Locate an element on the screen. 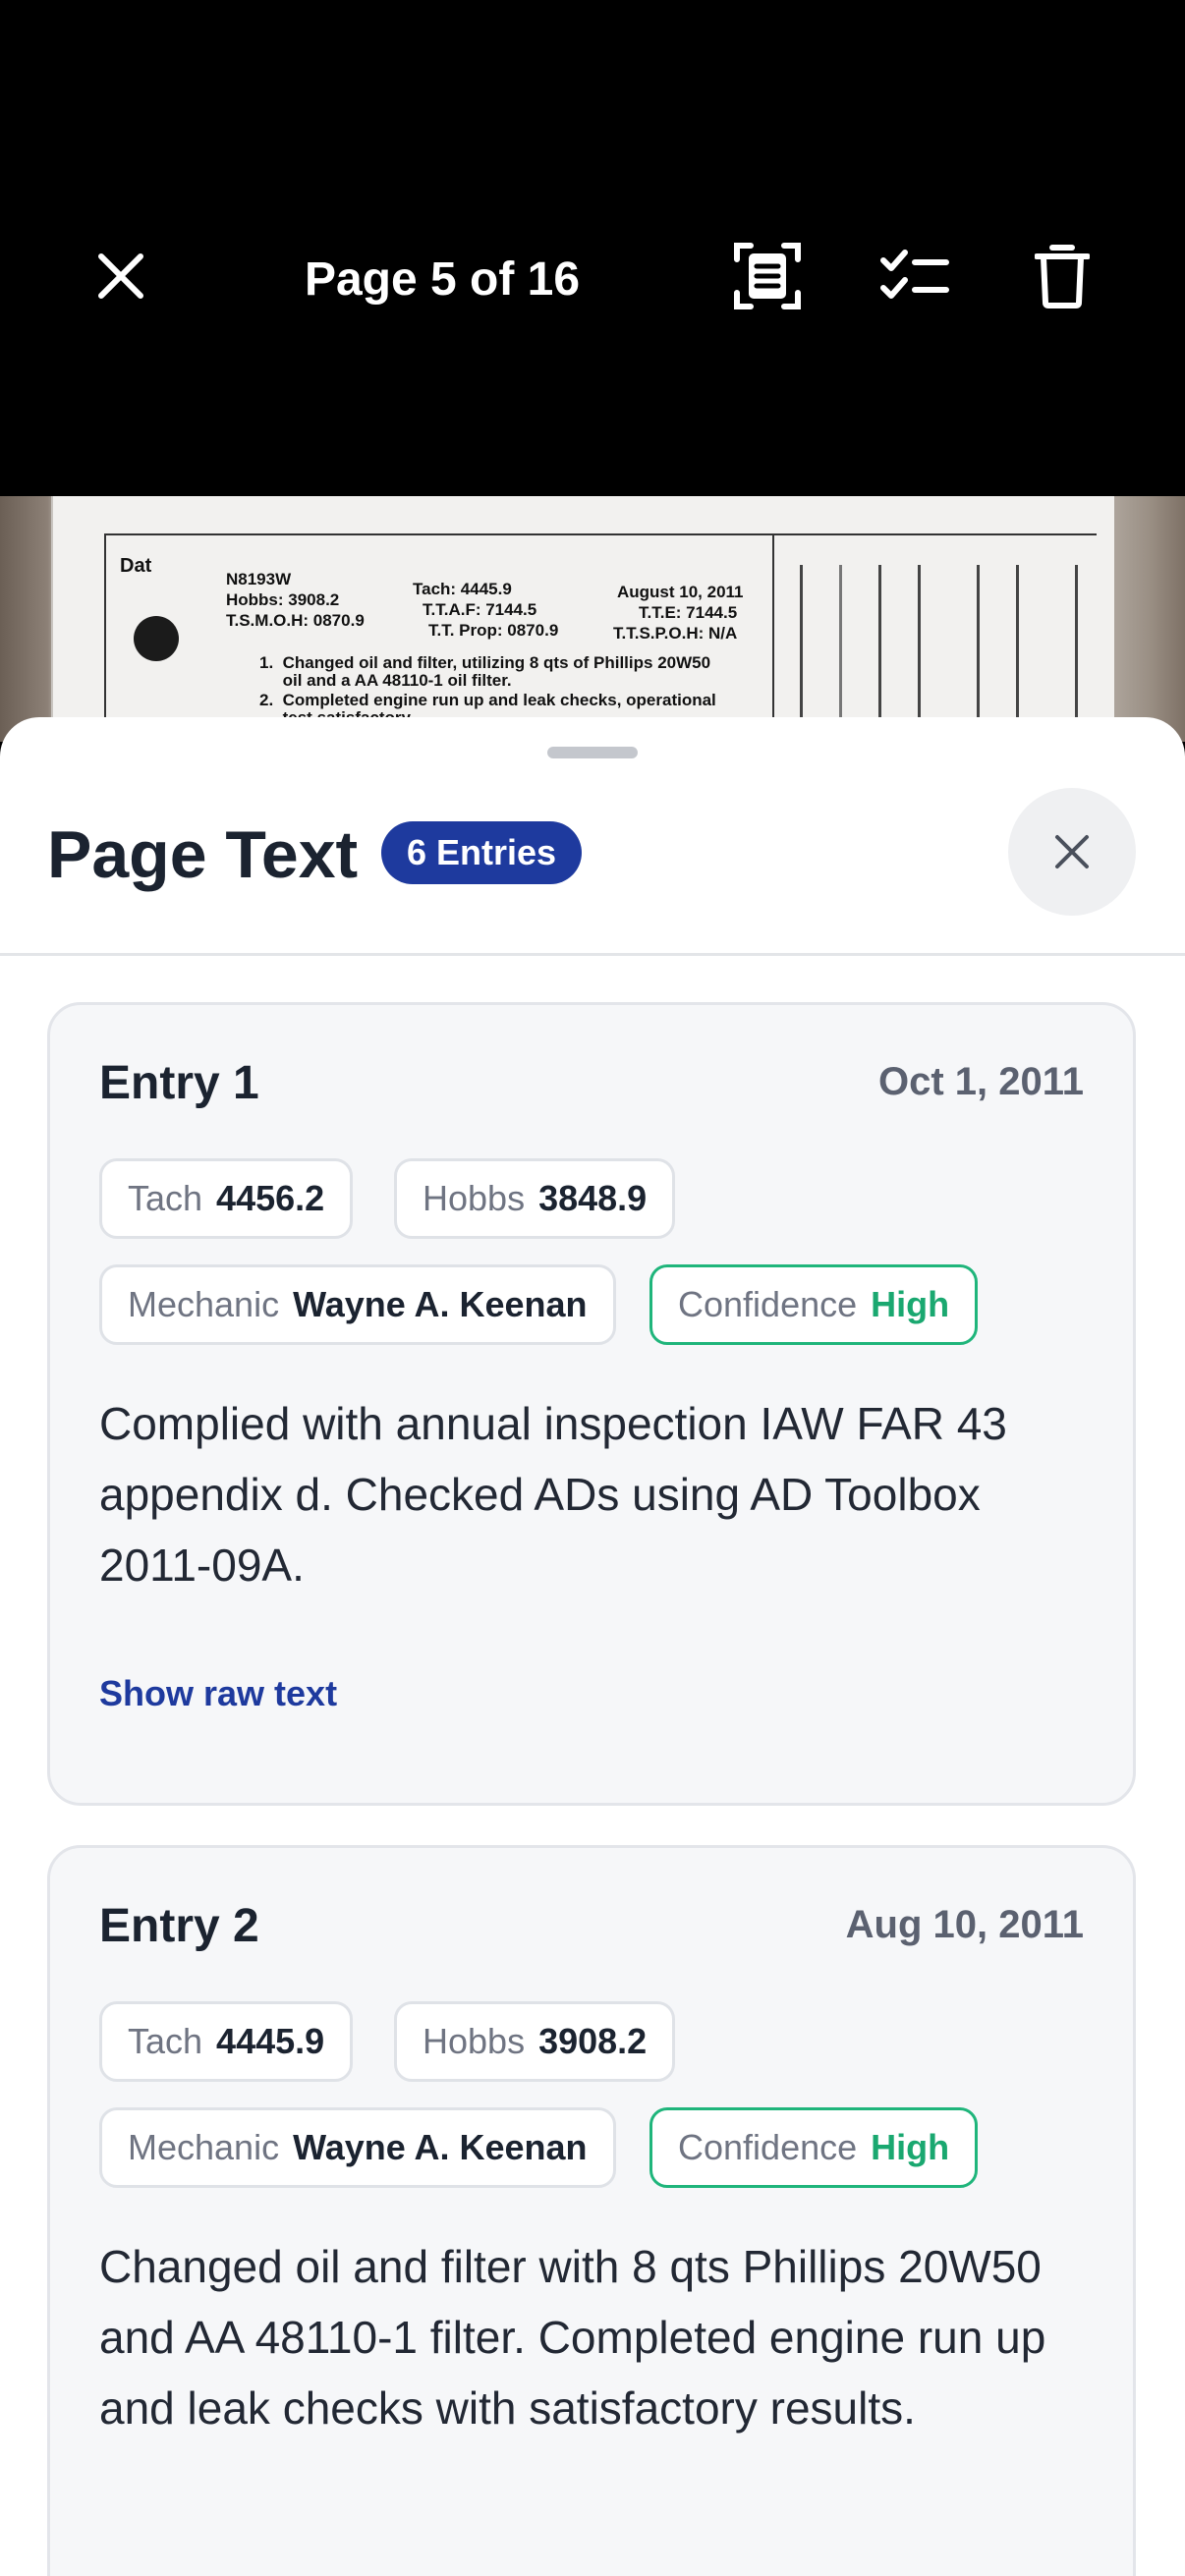 The height and width of the screenshot is (2576, 1185). entry-title: Entry 1 is located at coordinates (179, 1083).